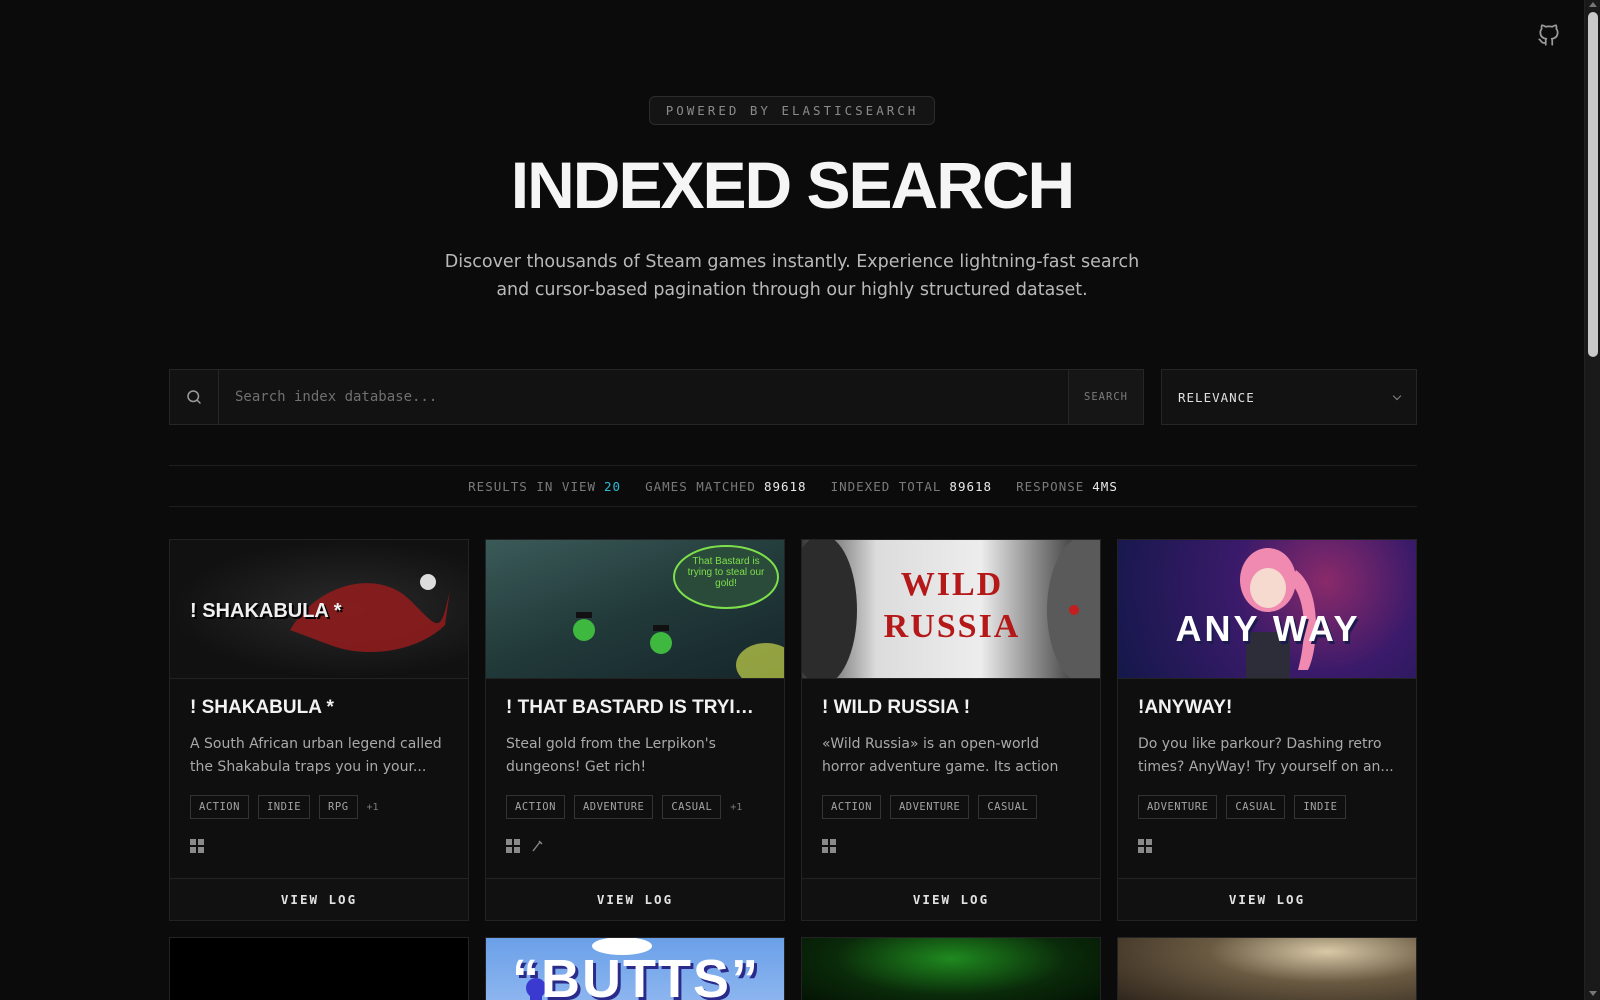 This screenshot has height=1000, width=1600. What do you see at coordinates (911, 486) in the screenshot?
I see `stat-indexed-total: INDEXED TOTAL 89618` at bounding box center [911, 486].